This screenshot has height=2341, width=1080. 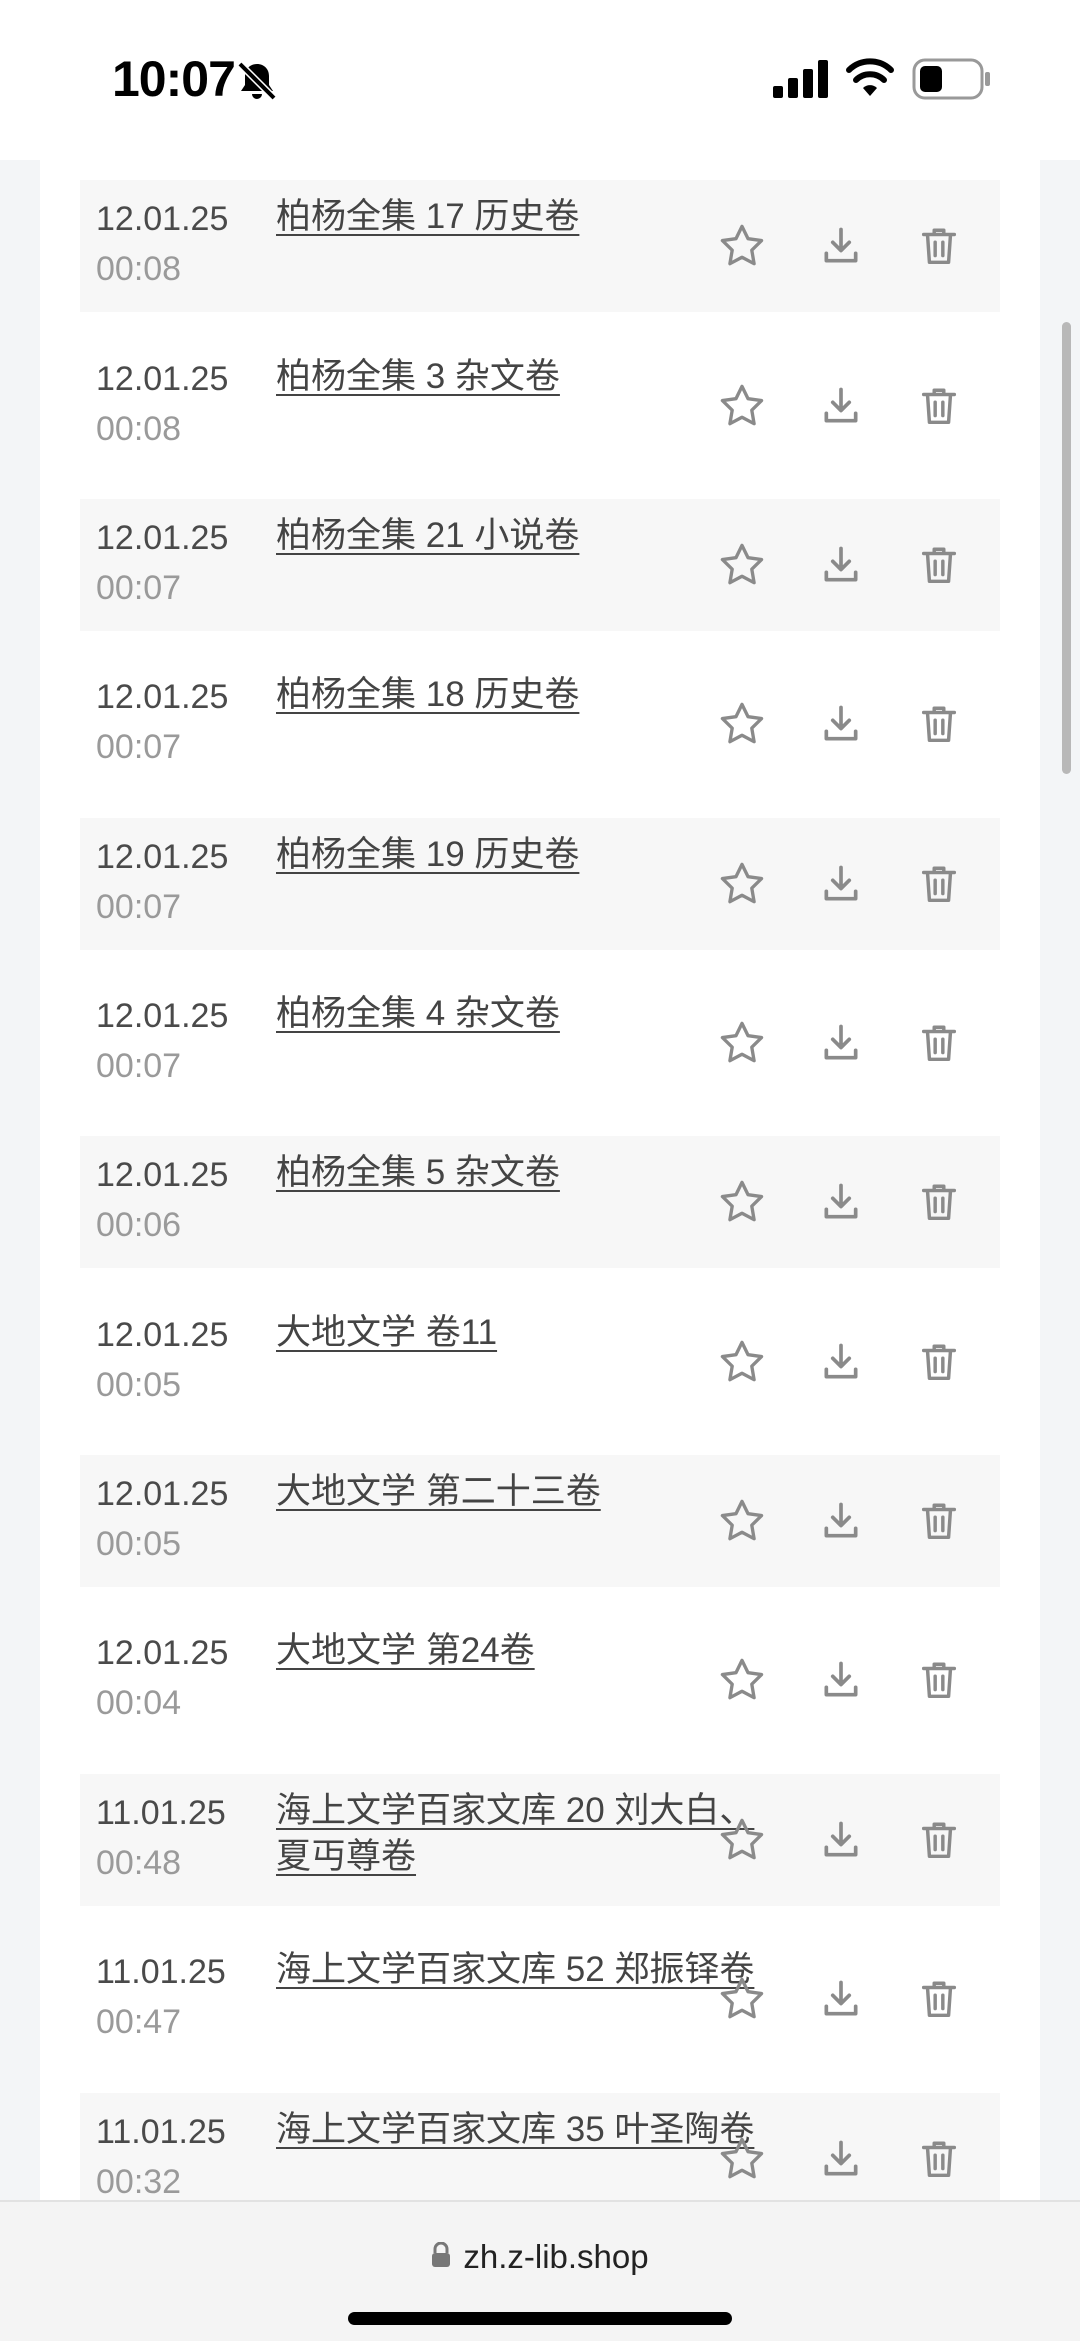 What do you see at coordinates (516, 1834) in the screenshot?
I see `book-title-link: 海上文学百家文库 20 刘大白、夏丏尊卷` at bounding box center [516, 1834].